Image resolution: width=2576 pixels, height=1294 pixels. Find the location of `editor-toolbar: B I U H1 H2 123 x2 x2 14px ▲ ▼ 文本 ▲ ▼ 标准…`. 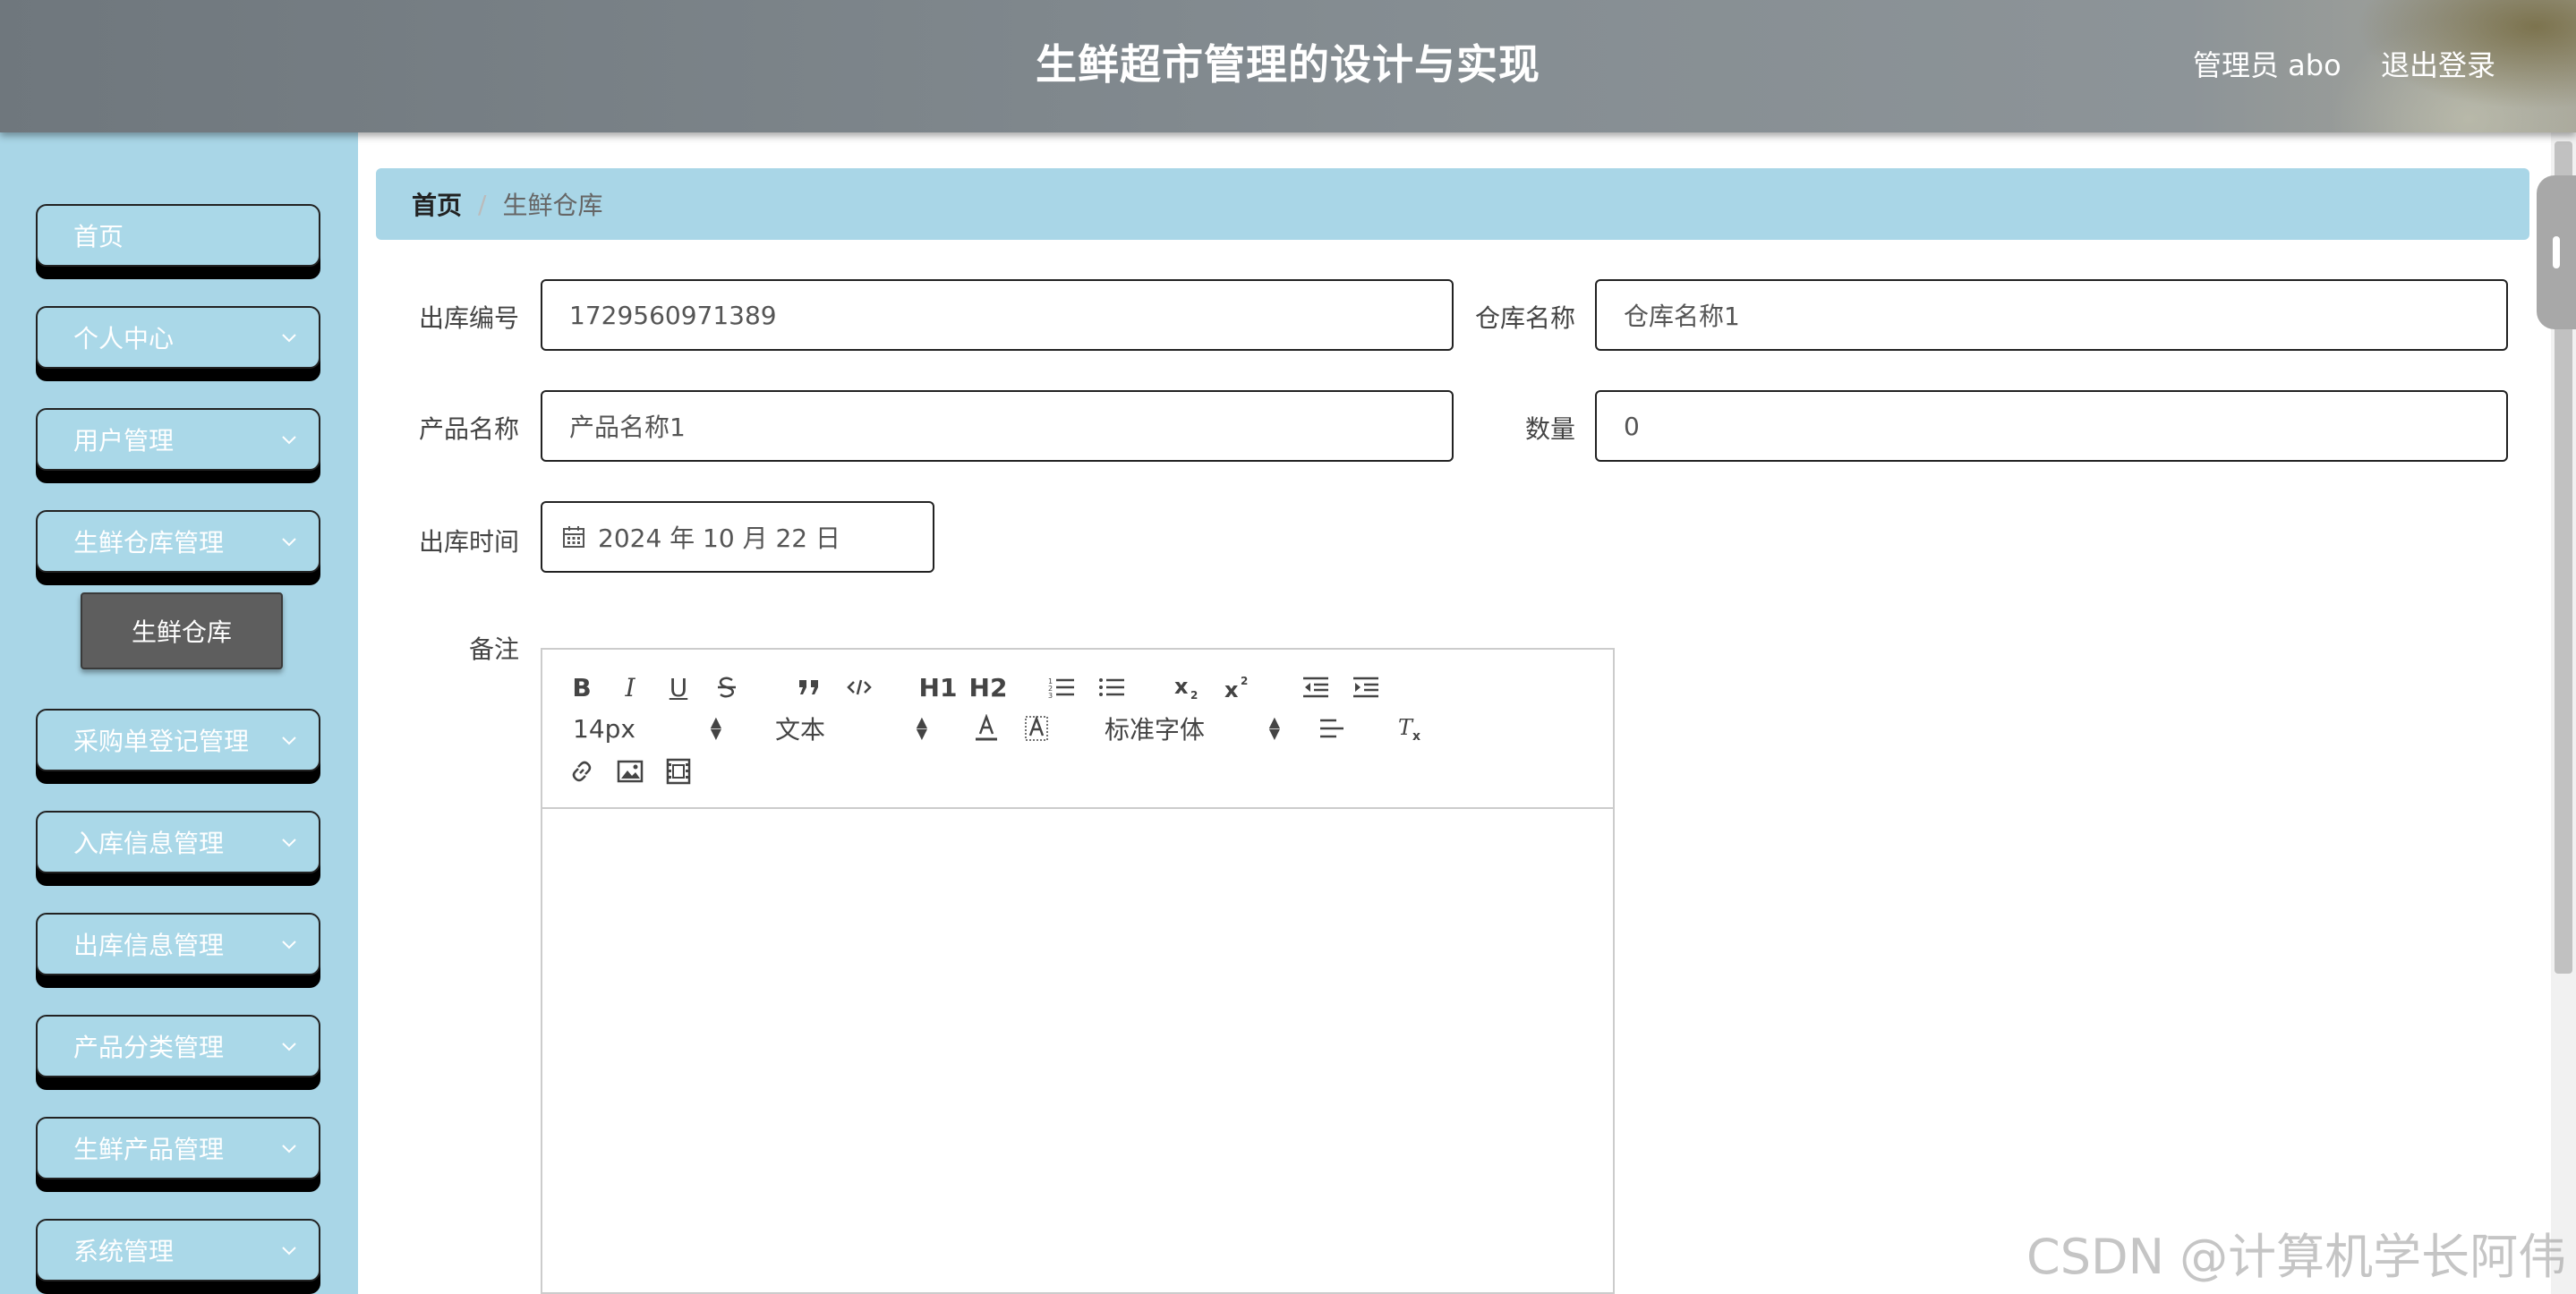

editor-toolbar: B I U H1 H2 123 x2 x2 14px ▲ ▼ 文本 ▲ ▼ 标准… is located at coordinates (1077, 729).